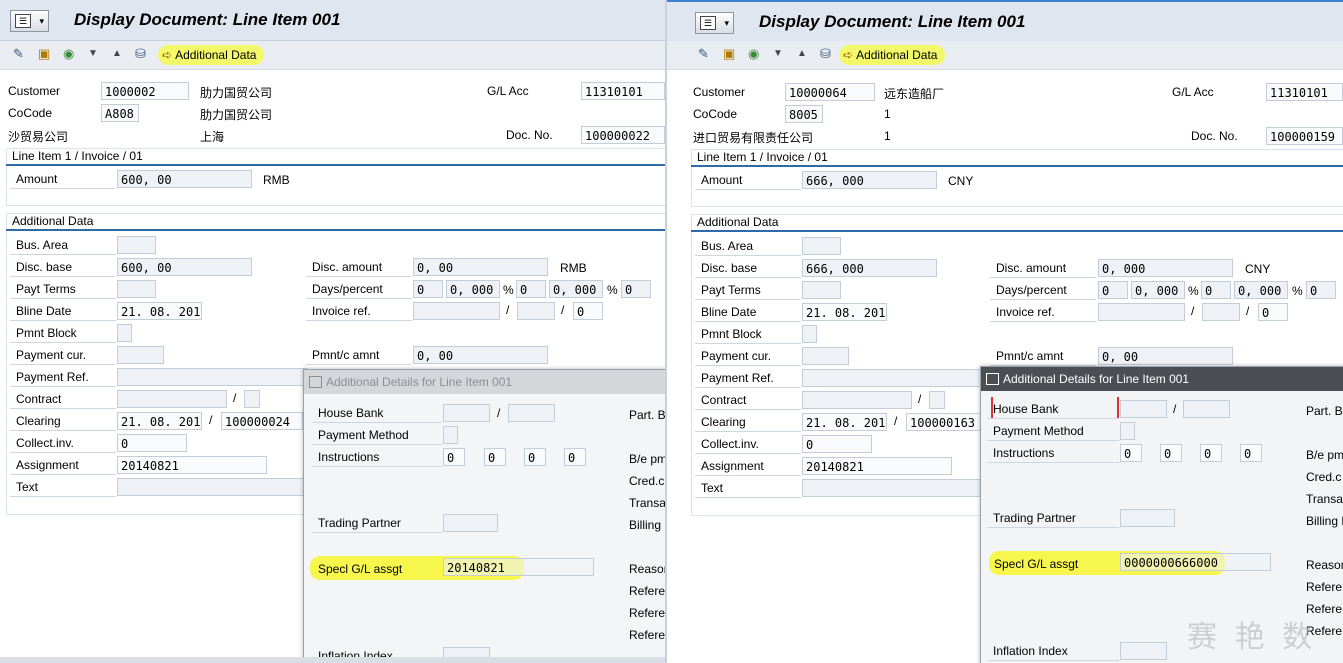  Describe the element at coordinates (1304, 136) in the screenshot. I see `doc-no-field: 100000159` at that location.